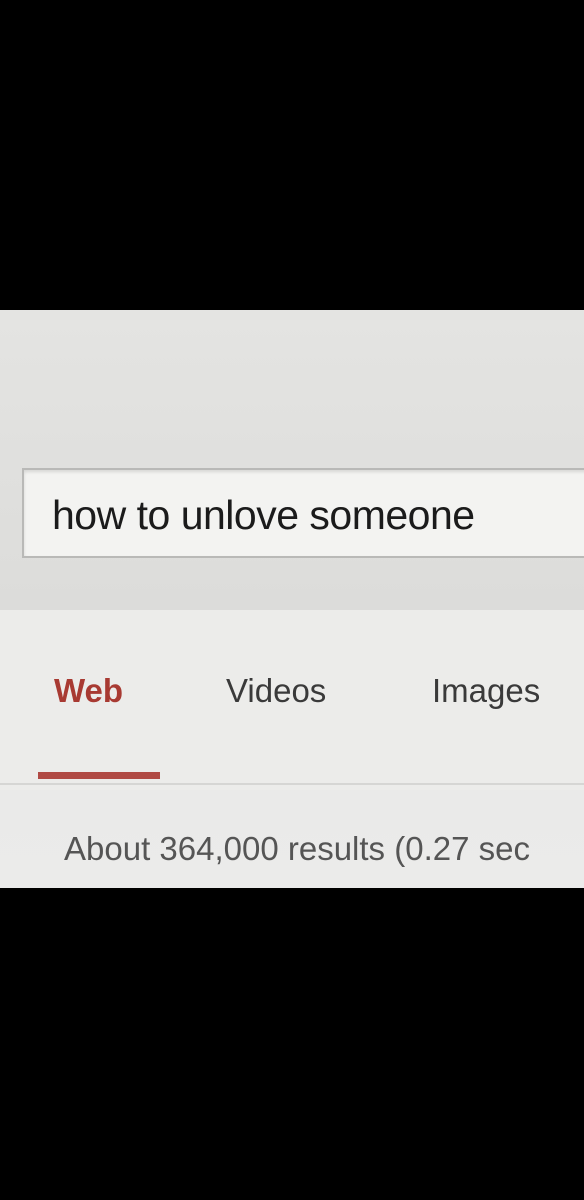 This screenshot has height=1200, width=584. What do you see at coordinates (263, 515) in the screenshot?
I see `search-query-text: how to unlove someone` at bounding box center [263, 515].